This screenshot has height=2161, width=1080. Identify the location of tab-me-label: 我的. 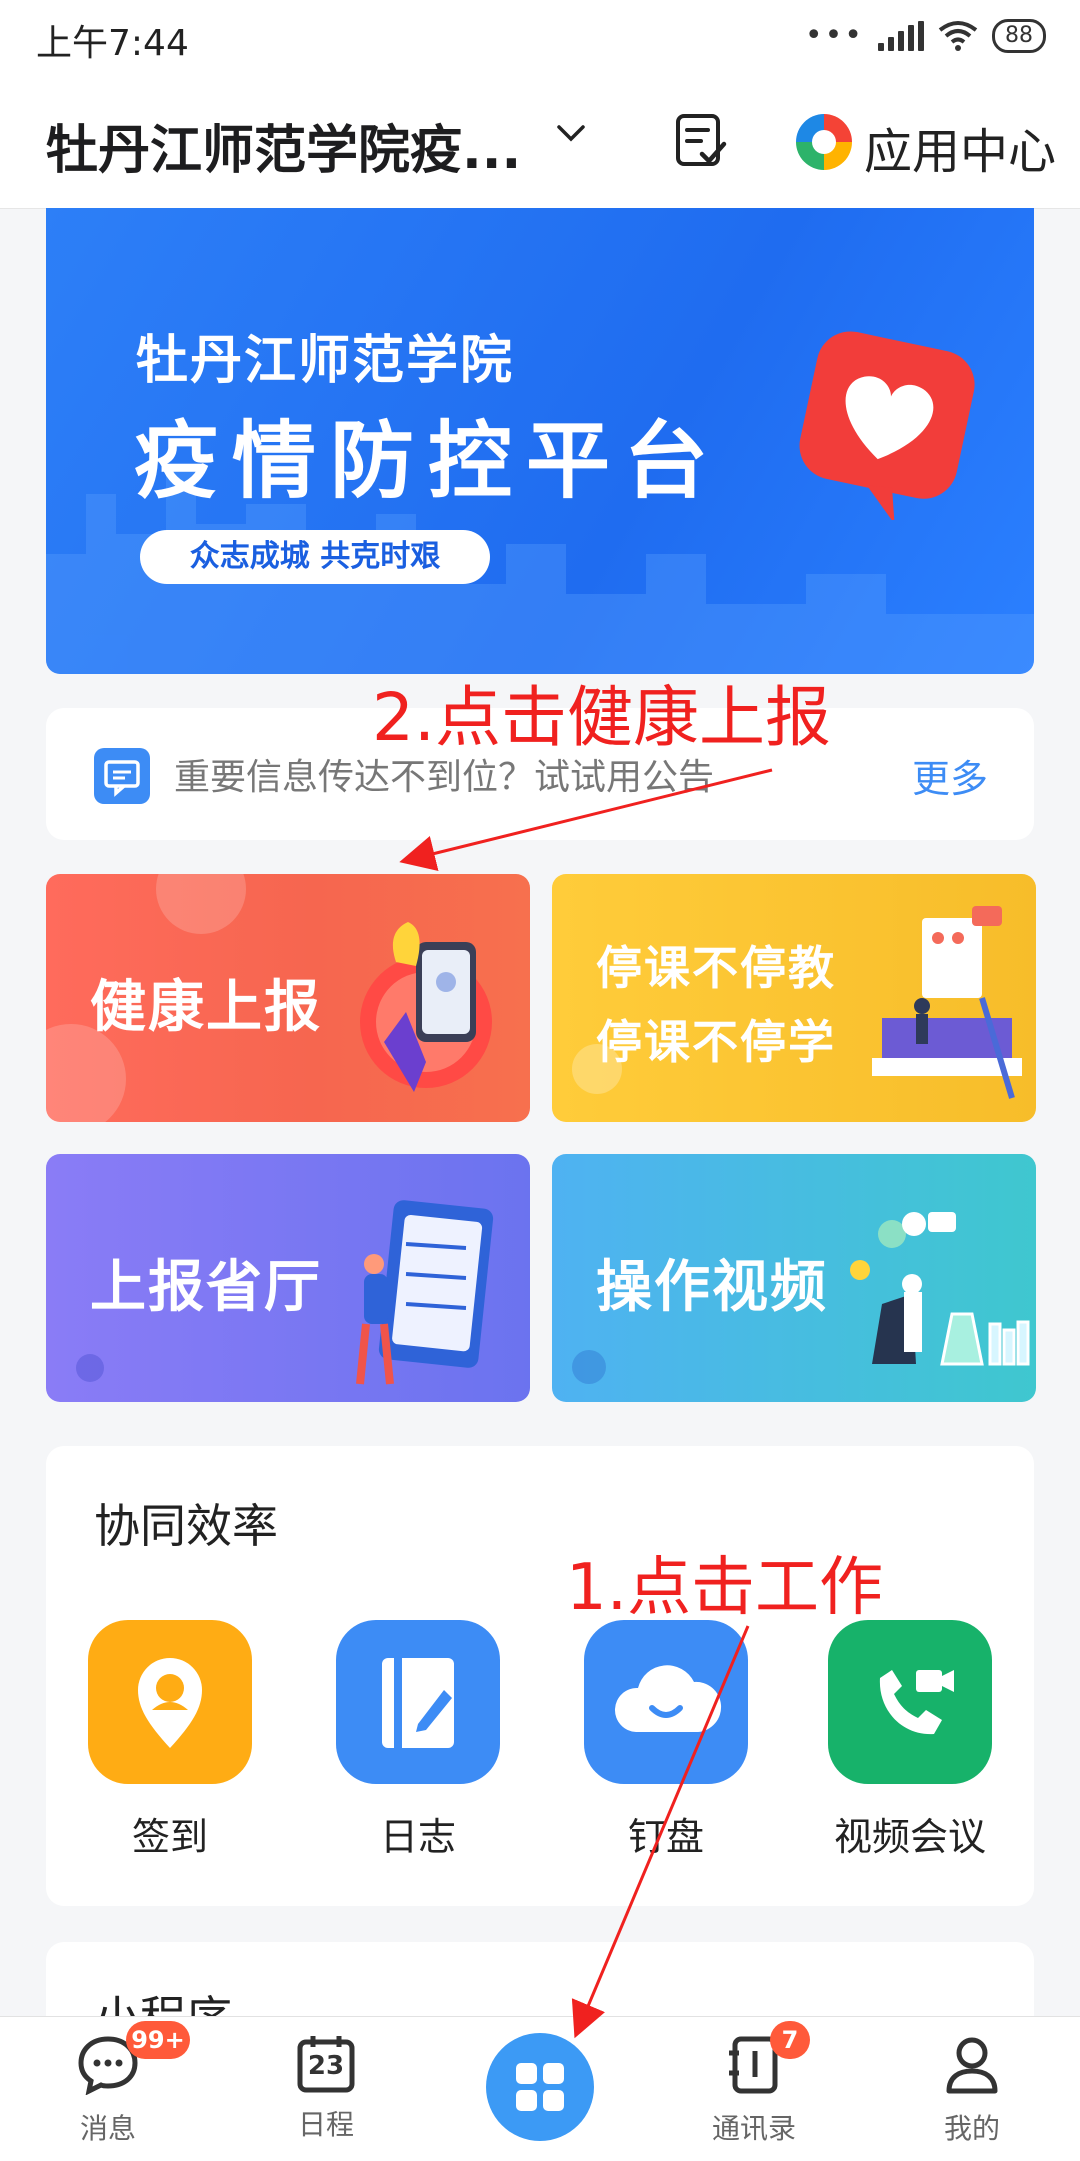
(971, 2128).